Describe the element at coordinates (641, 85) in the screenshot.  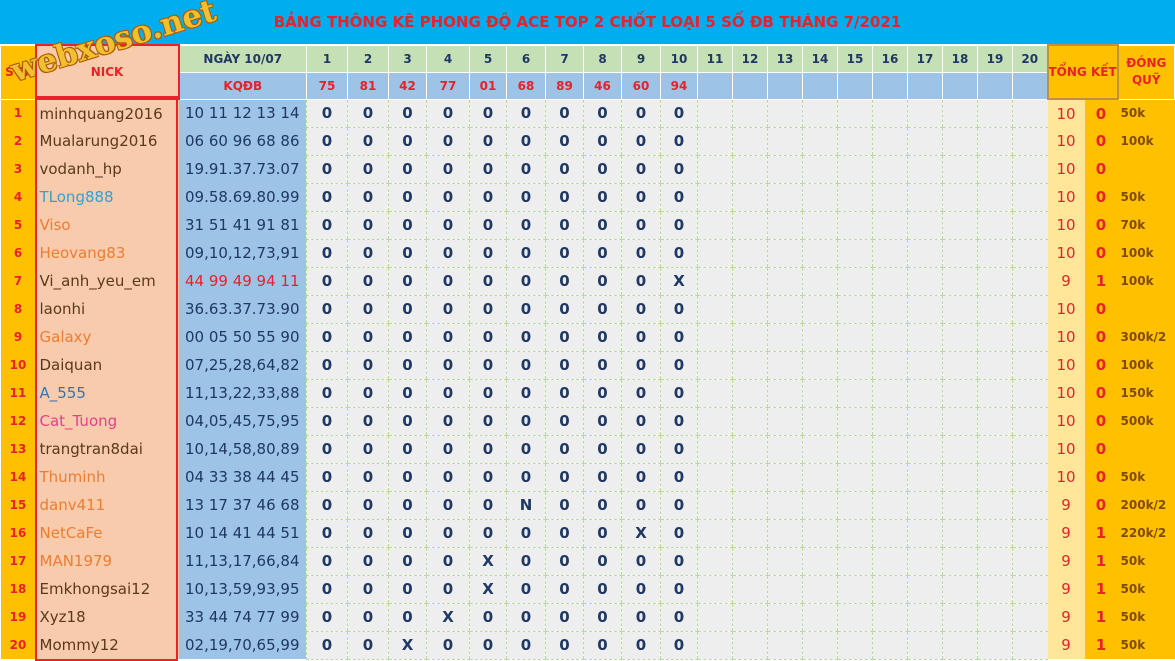
I see `header-result: 60` at that location.